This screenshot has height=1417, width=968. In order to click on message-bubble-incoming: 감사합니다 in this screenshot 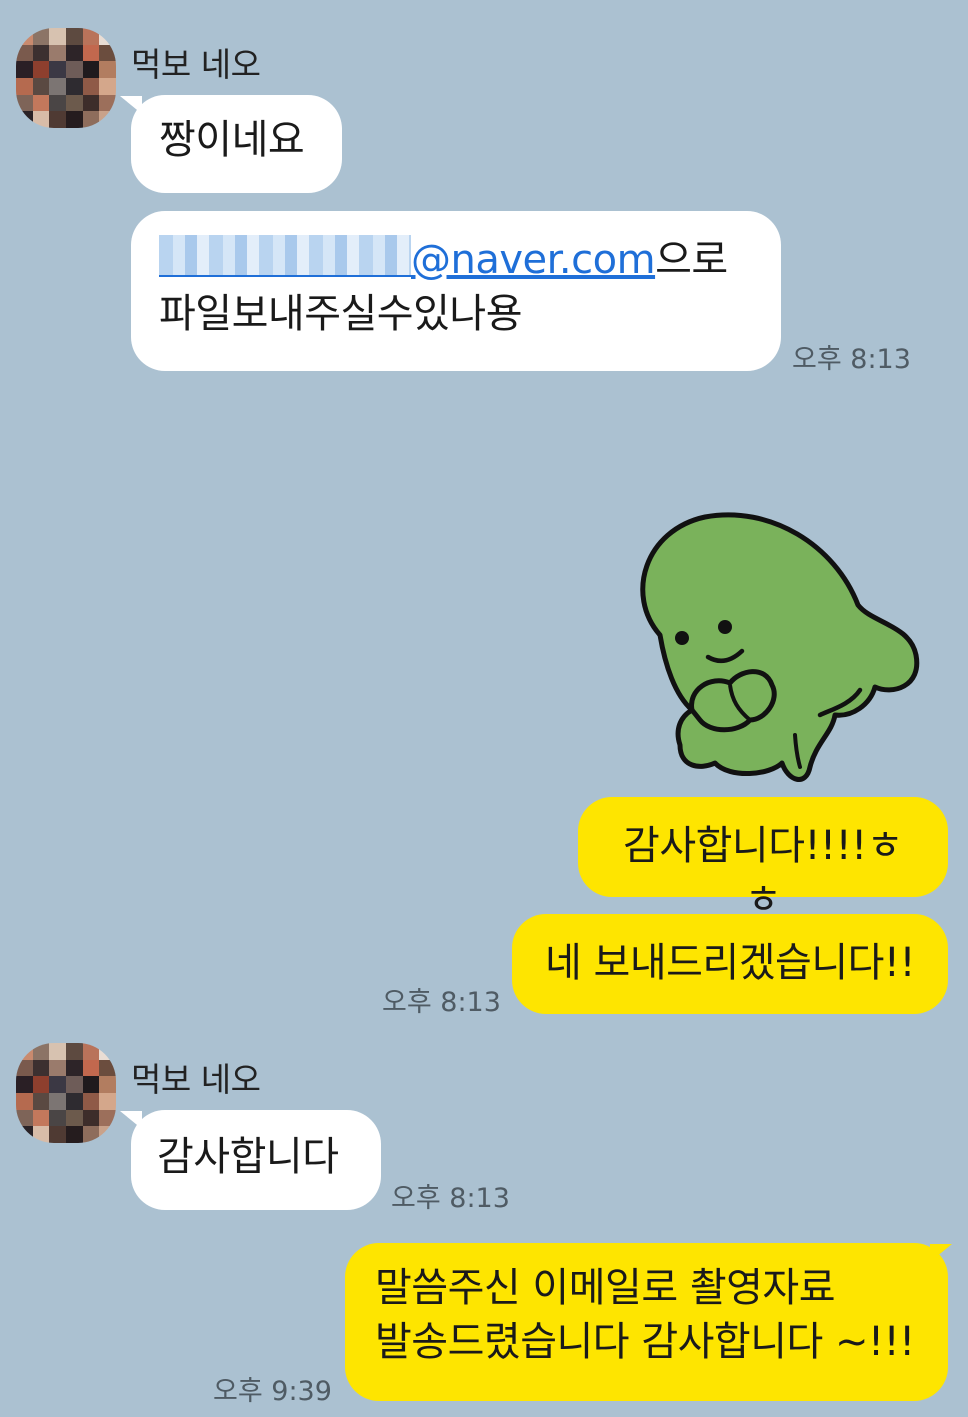, I will do `click(256, 1160)`.